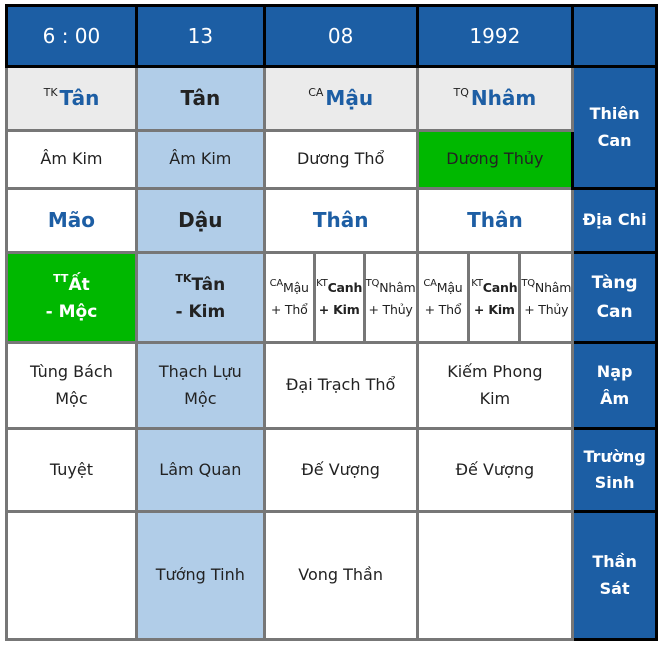 The width and height of the screenshot is (658, 650). What do you see at coordinates (200, 385) in the screenshot?
I see `nap-am-day: Thạch Lựu Mộc` at bounding box center [200, 385].